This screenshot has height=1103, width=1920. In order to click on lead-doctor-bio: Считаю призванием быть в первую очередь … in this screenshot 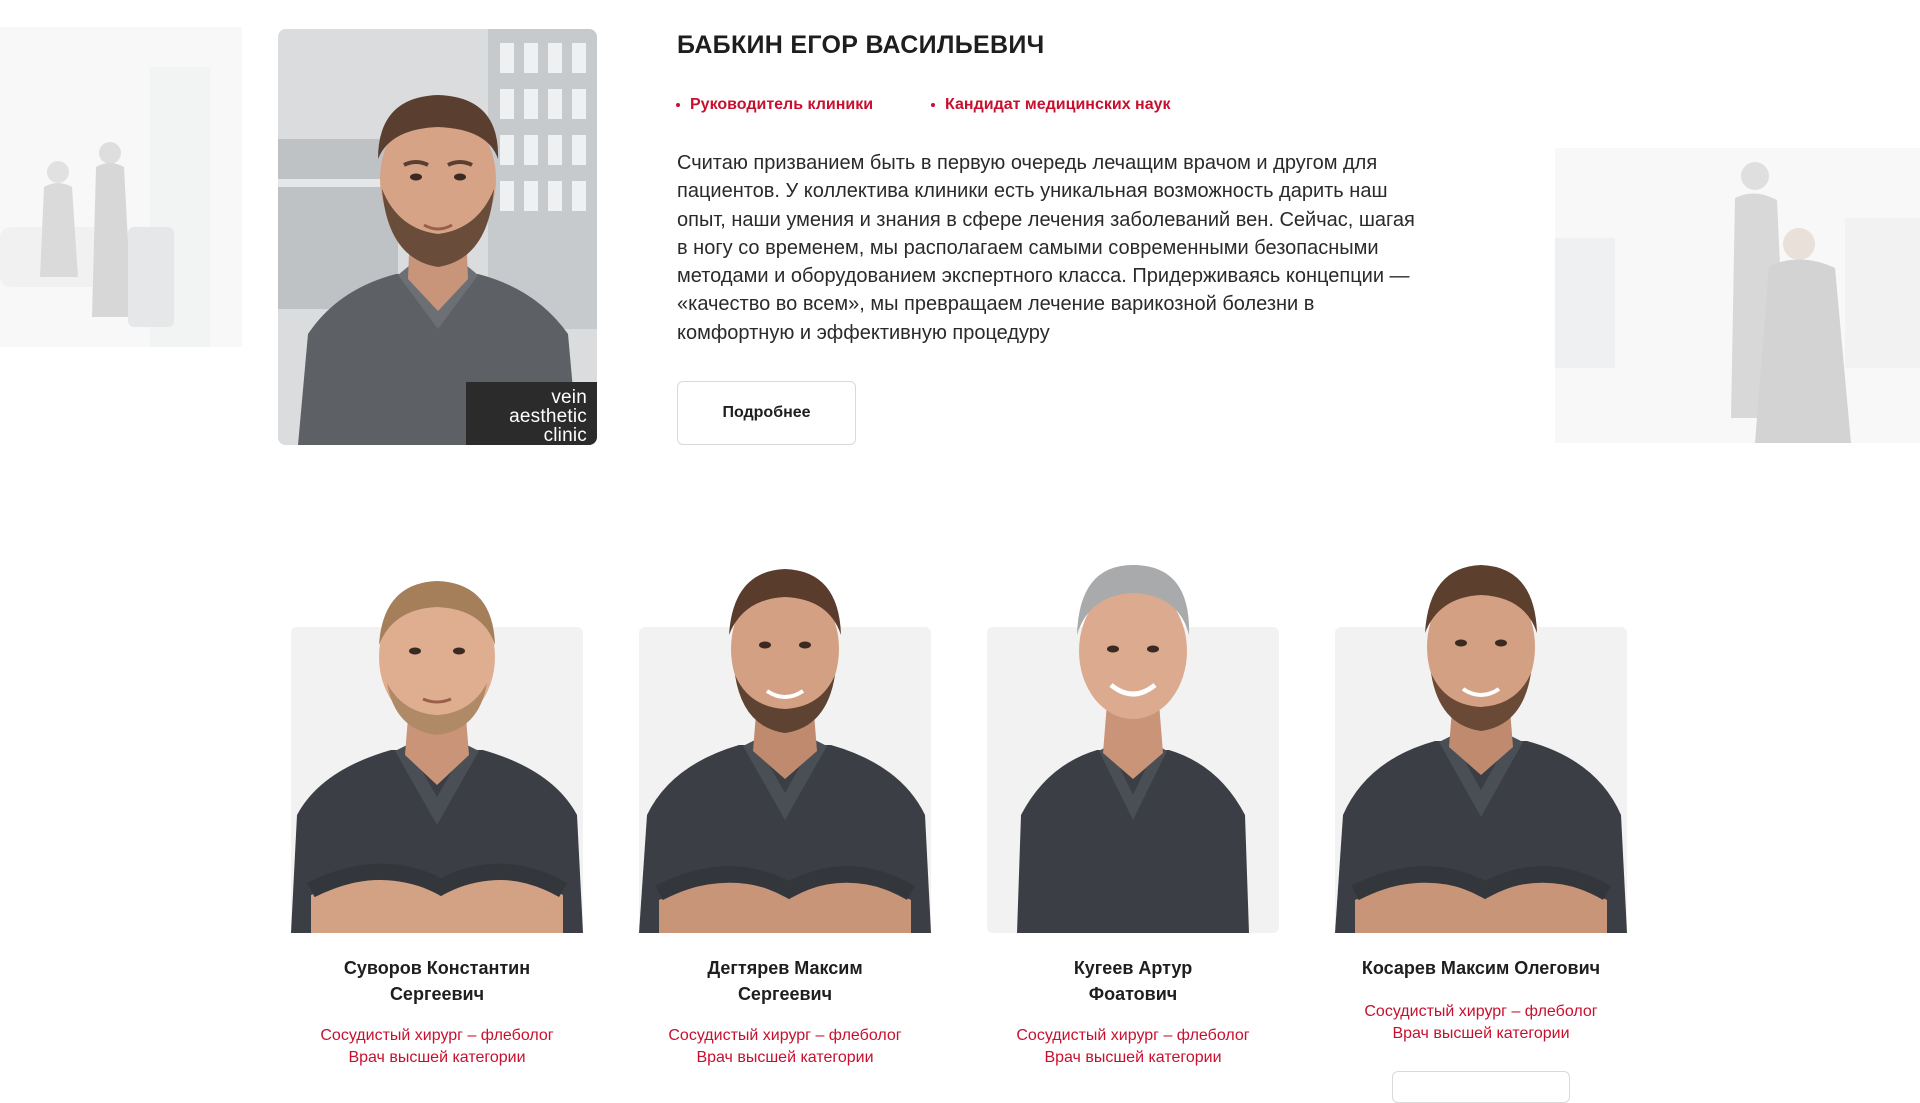, I will do `click(1046, 248)`.